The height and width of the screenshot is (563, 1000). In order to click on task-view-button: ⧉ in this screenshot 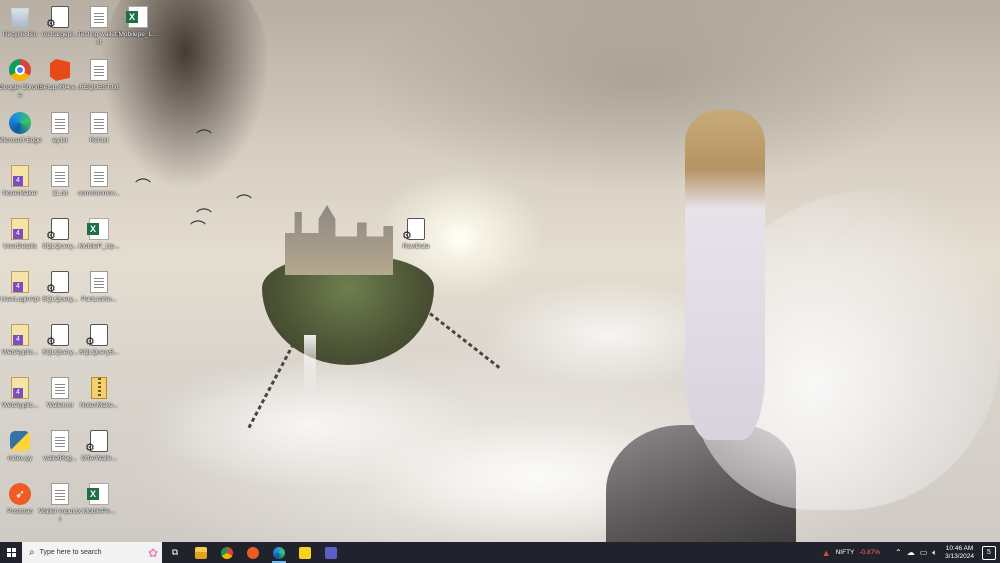, I will do `click(175, 552)`.